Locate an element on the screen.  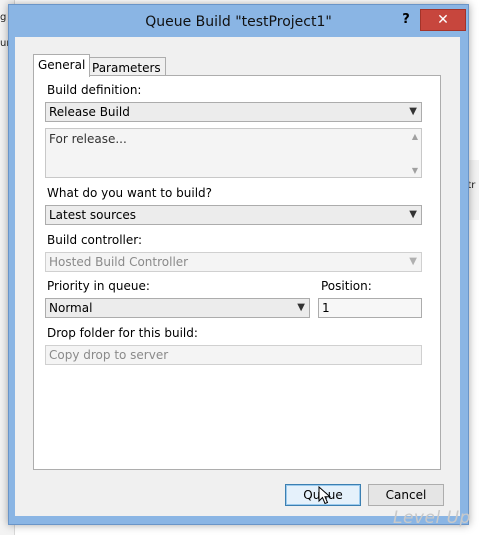
scroll-up-icon: ▲ is located at coordinates (415, 136).